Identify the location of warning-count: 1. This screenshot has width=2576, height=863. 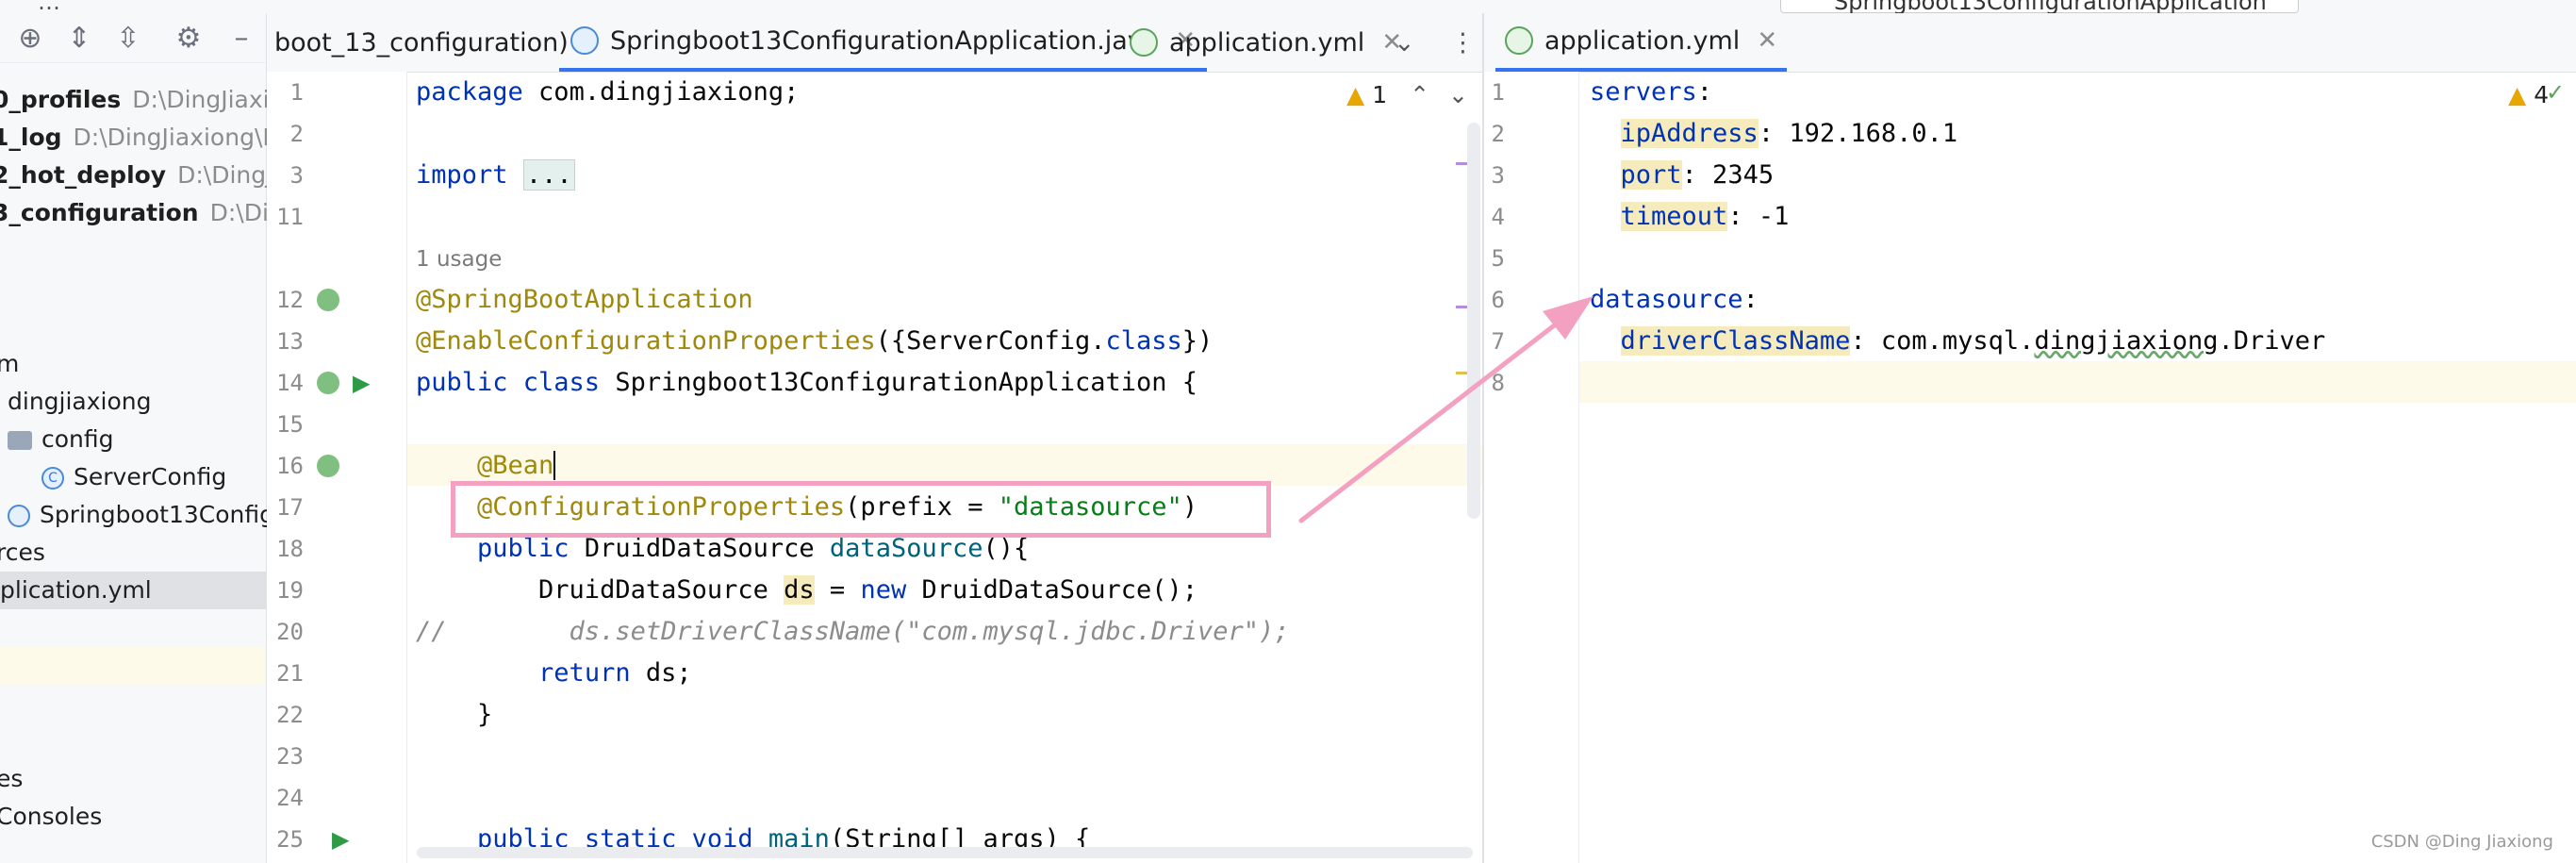
(1380, 95).